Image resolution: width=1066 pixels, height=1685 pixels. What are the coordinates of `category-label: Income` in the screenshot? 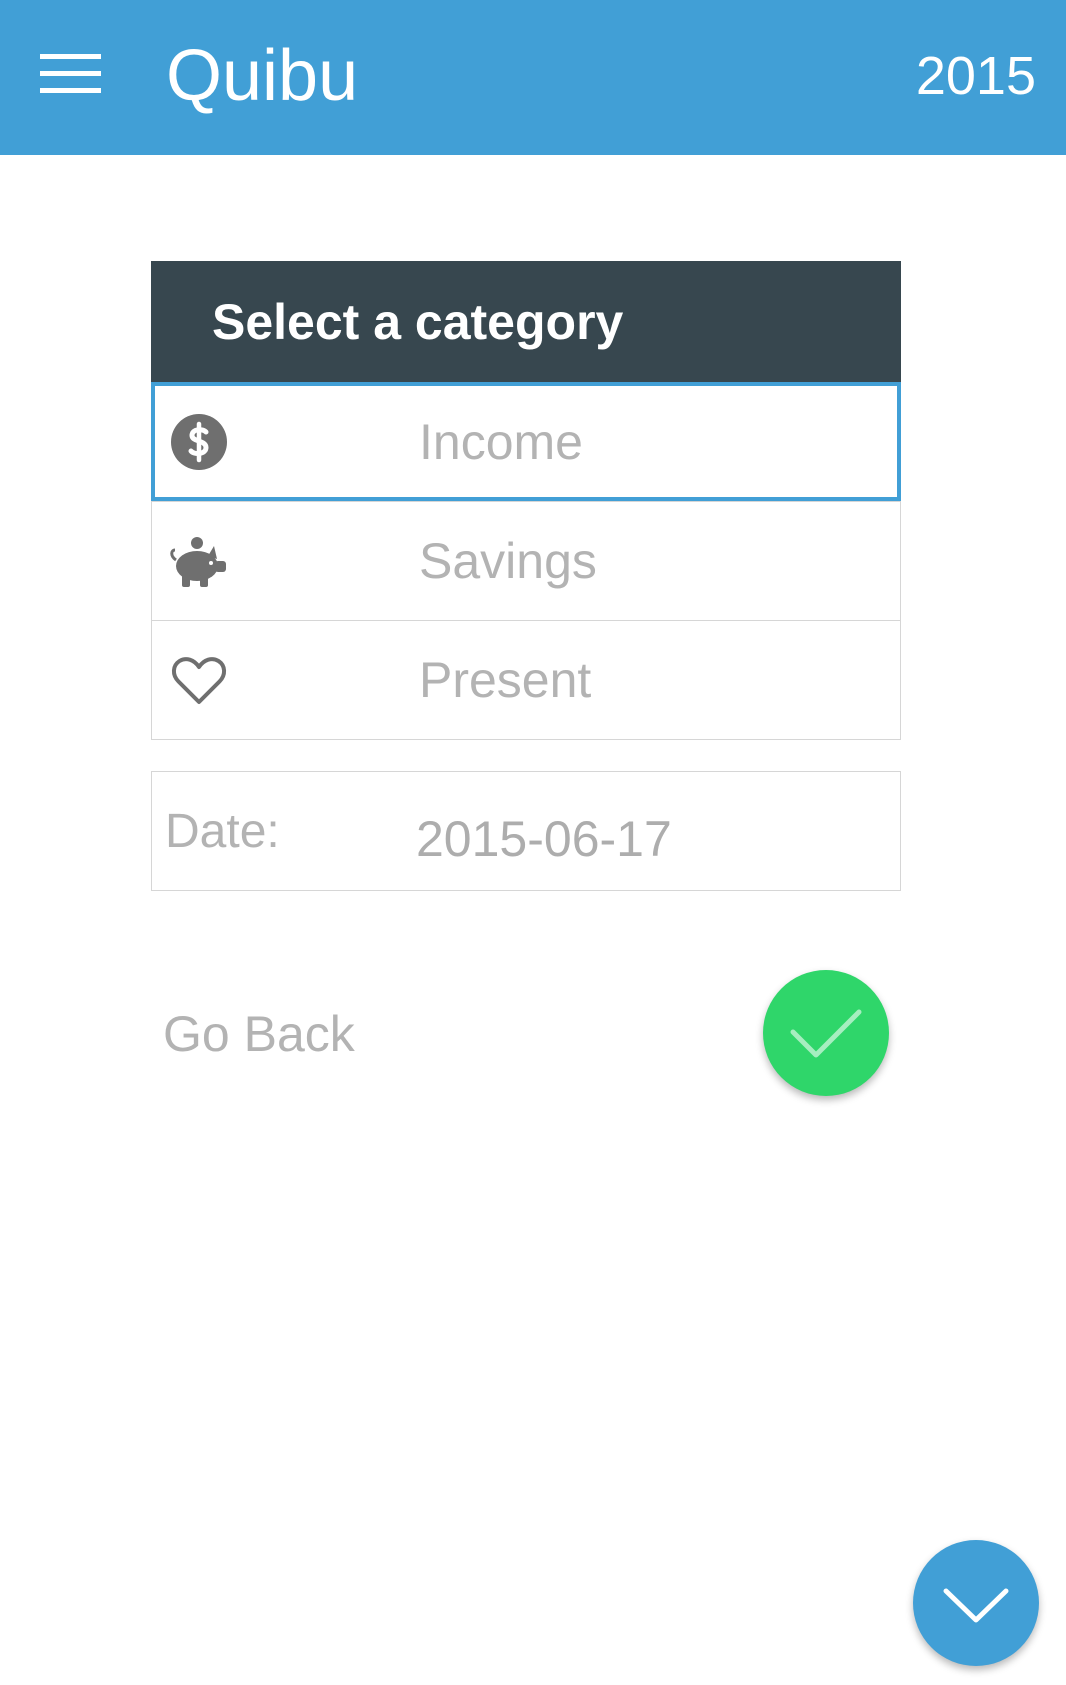 It's located at (501, 442).